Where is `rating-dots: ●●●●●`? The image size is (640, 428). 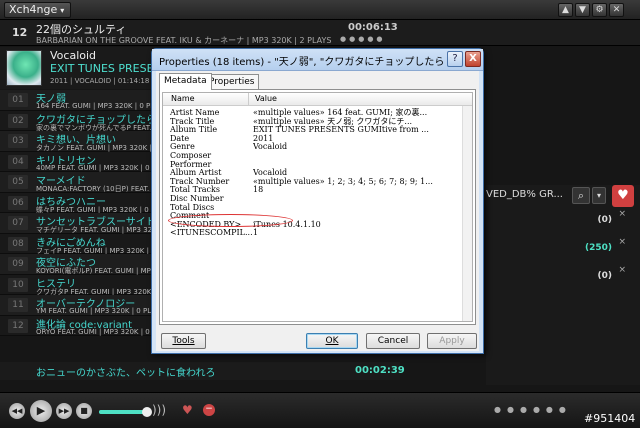 rating-dots: ●●●●● is located at coordinates (363, 39).